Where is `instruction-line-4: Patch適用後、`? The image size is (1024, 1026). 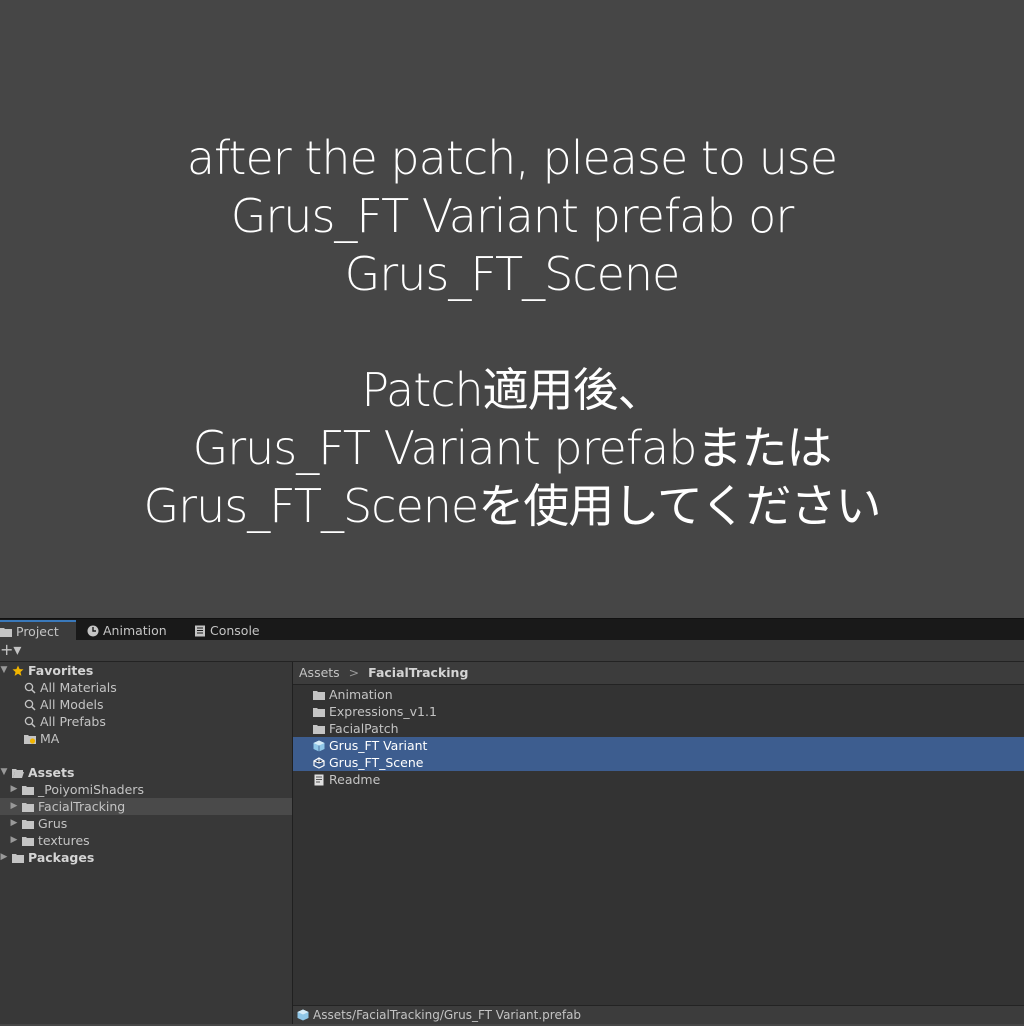
instruction-line-4: Patch適用後、 is located at coordinates (512, 390).